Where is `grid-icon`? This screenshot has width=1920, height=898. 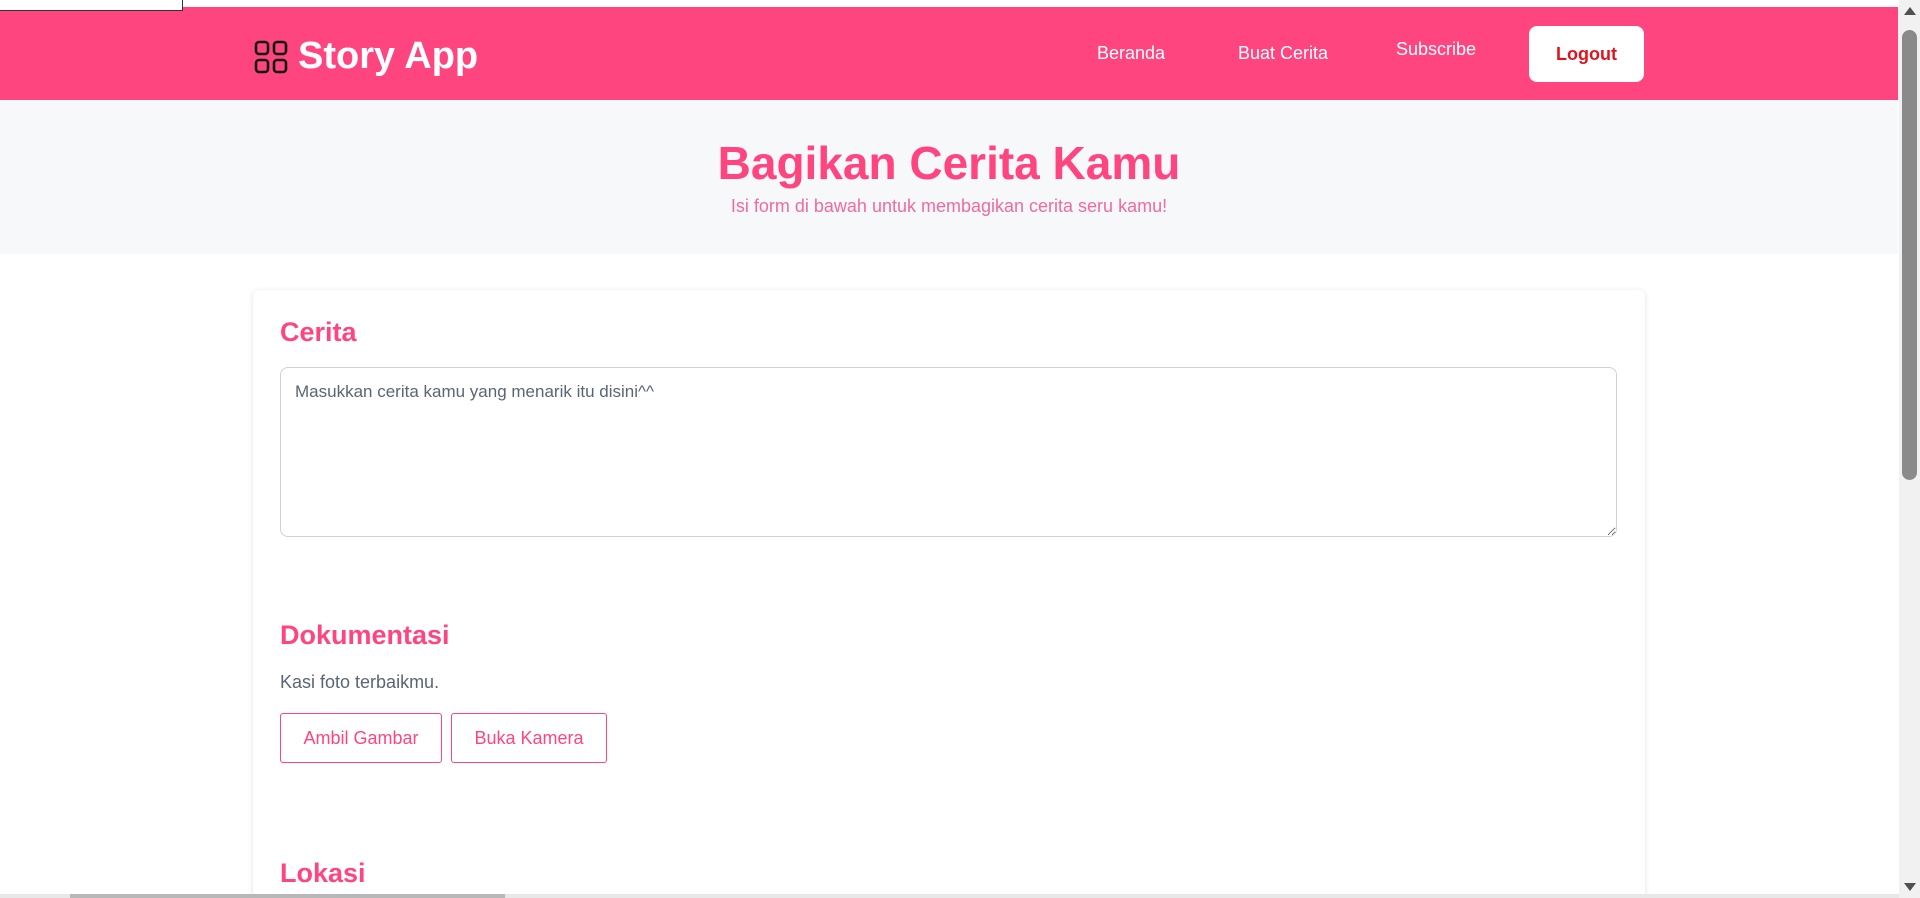 grid-icon is located at coordinates (271, 56).